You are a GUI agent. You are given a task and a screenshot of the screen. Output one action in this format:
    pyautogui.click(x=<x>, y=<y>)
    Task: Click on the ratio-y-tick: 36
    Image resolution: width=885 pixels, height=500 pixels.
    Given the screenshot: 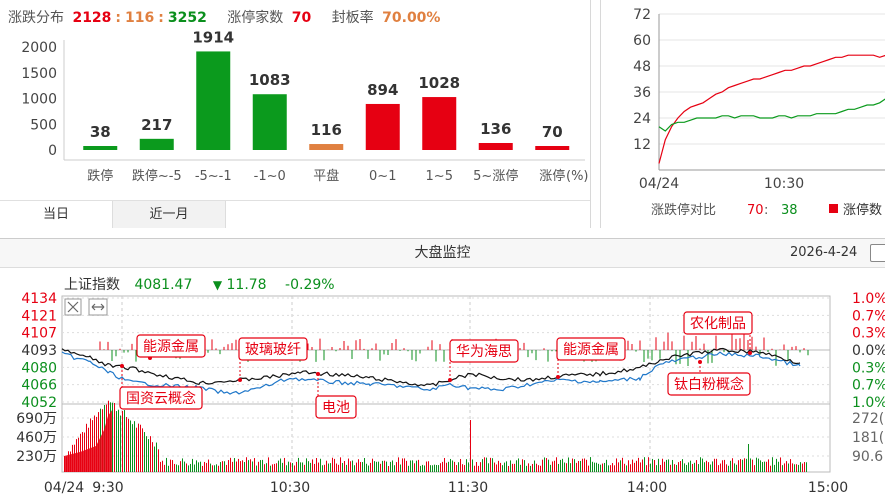 What is the action you would take?
    pyautogui.click(x=642, y=93)
    